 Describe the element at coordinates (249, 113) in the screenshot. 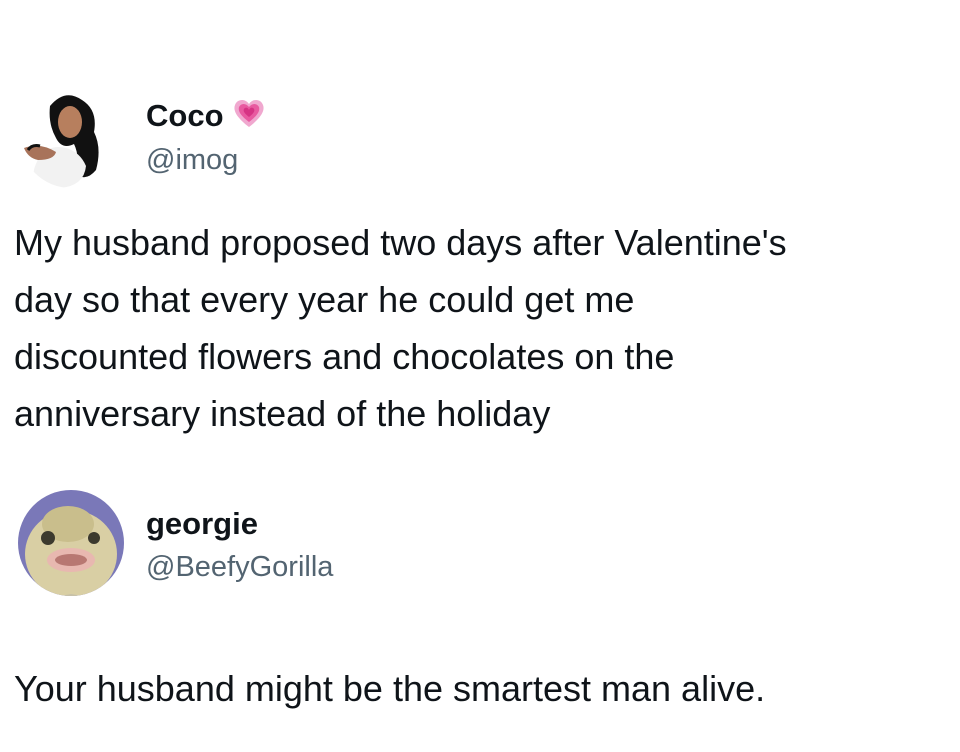

I see `growing-heart-icon` at that location.